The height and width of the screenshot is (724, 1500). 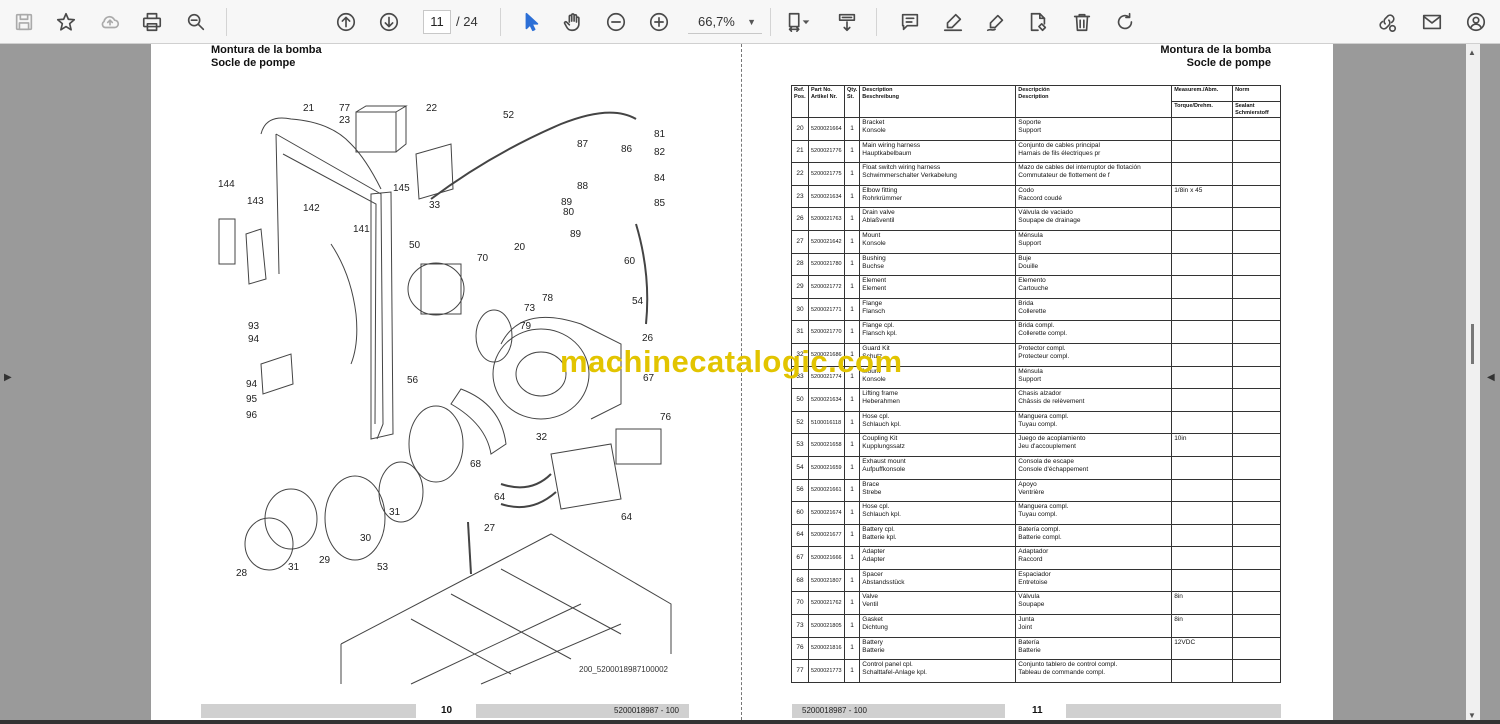 What do you see at coordinates (1432, 22) in the screenshot?
I see `email-icon` at bounding box center [1432, 22].